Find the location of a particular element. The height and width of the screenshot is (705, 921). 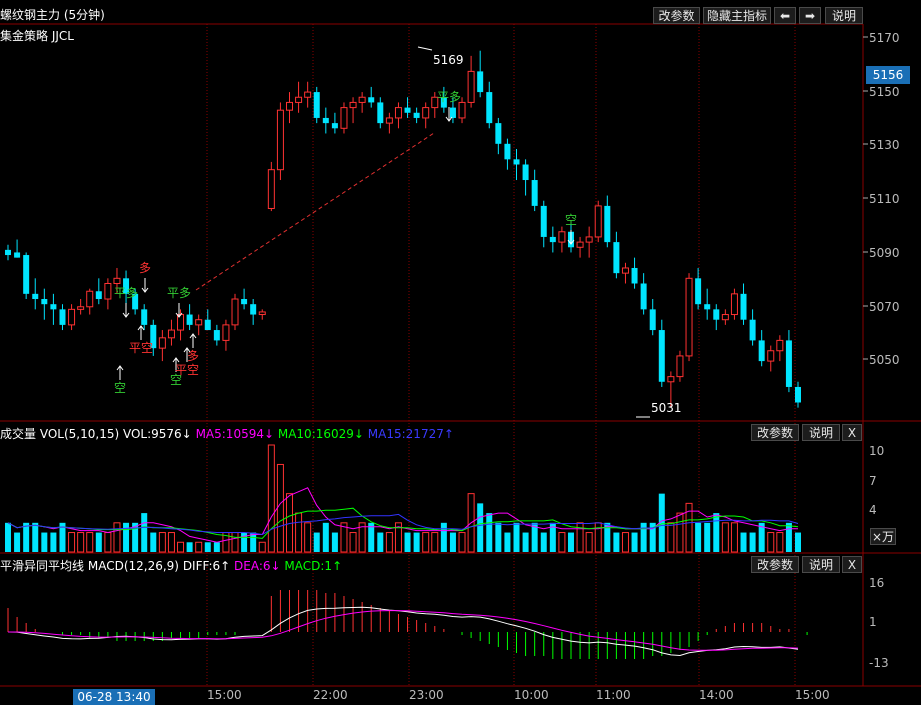

change-params-button: 改参数 is located at coordinates (676, 15).